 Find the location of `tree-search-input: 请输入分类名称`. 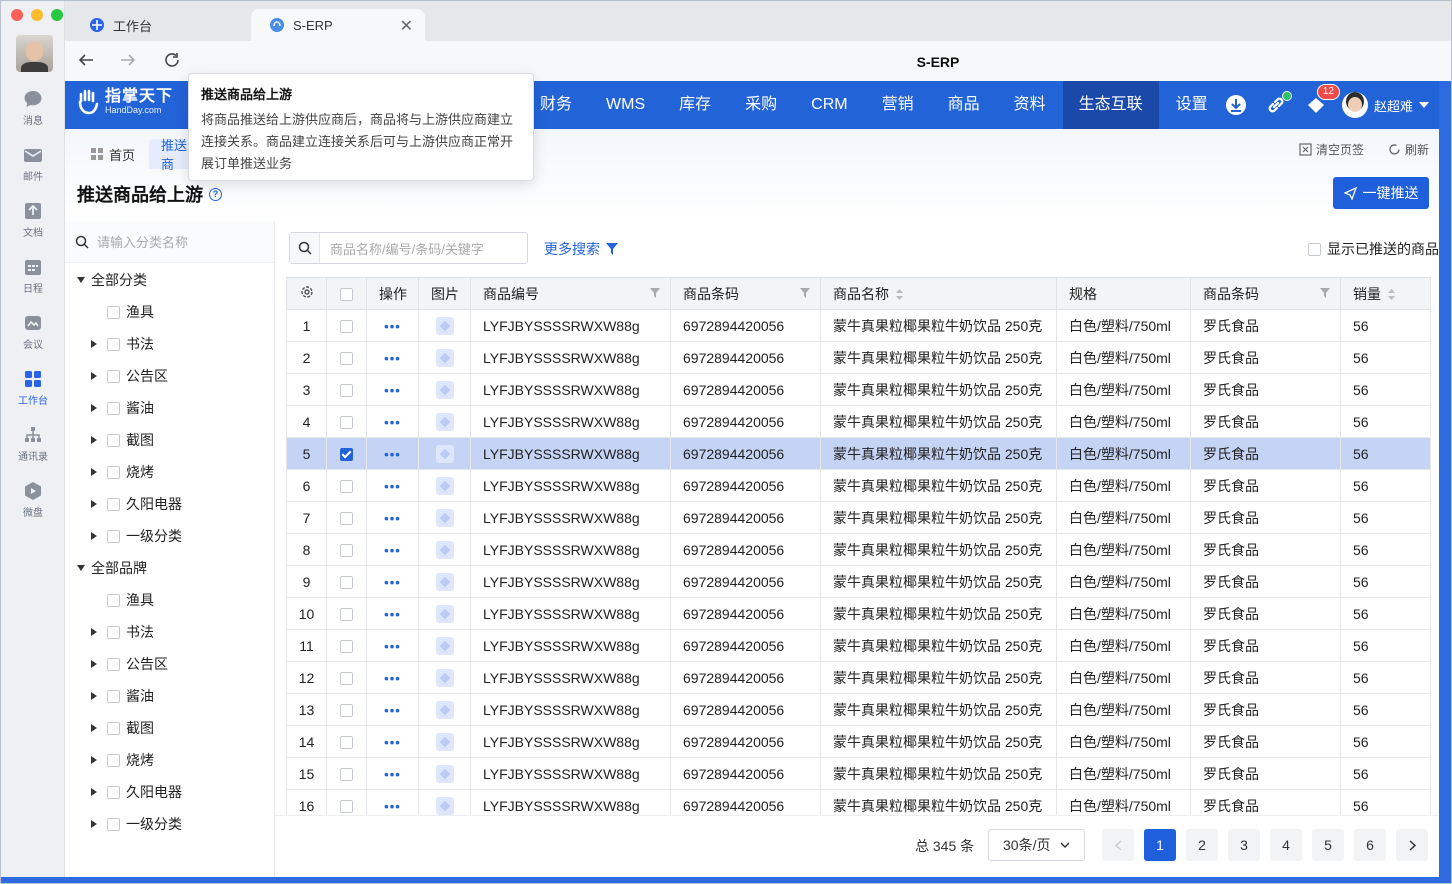

tree-search-input: 请输入分类名称 is located at coordinates (169, 242).